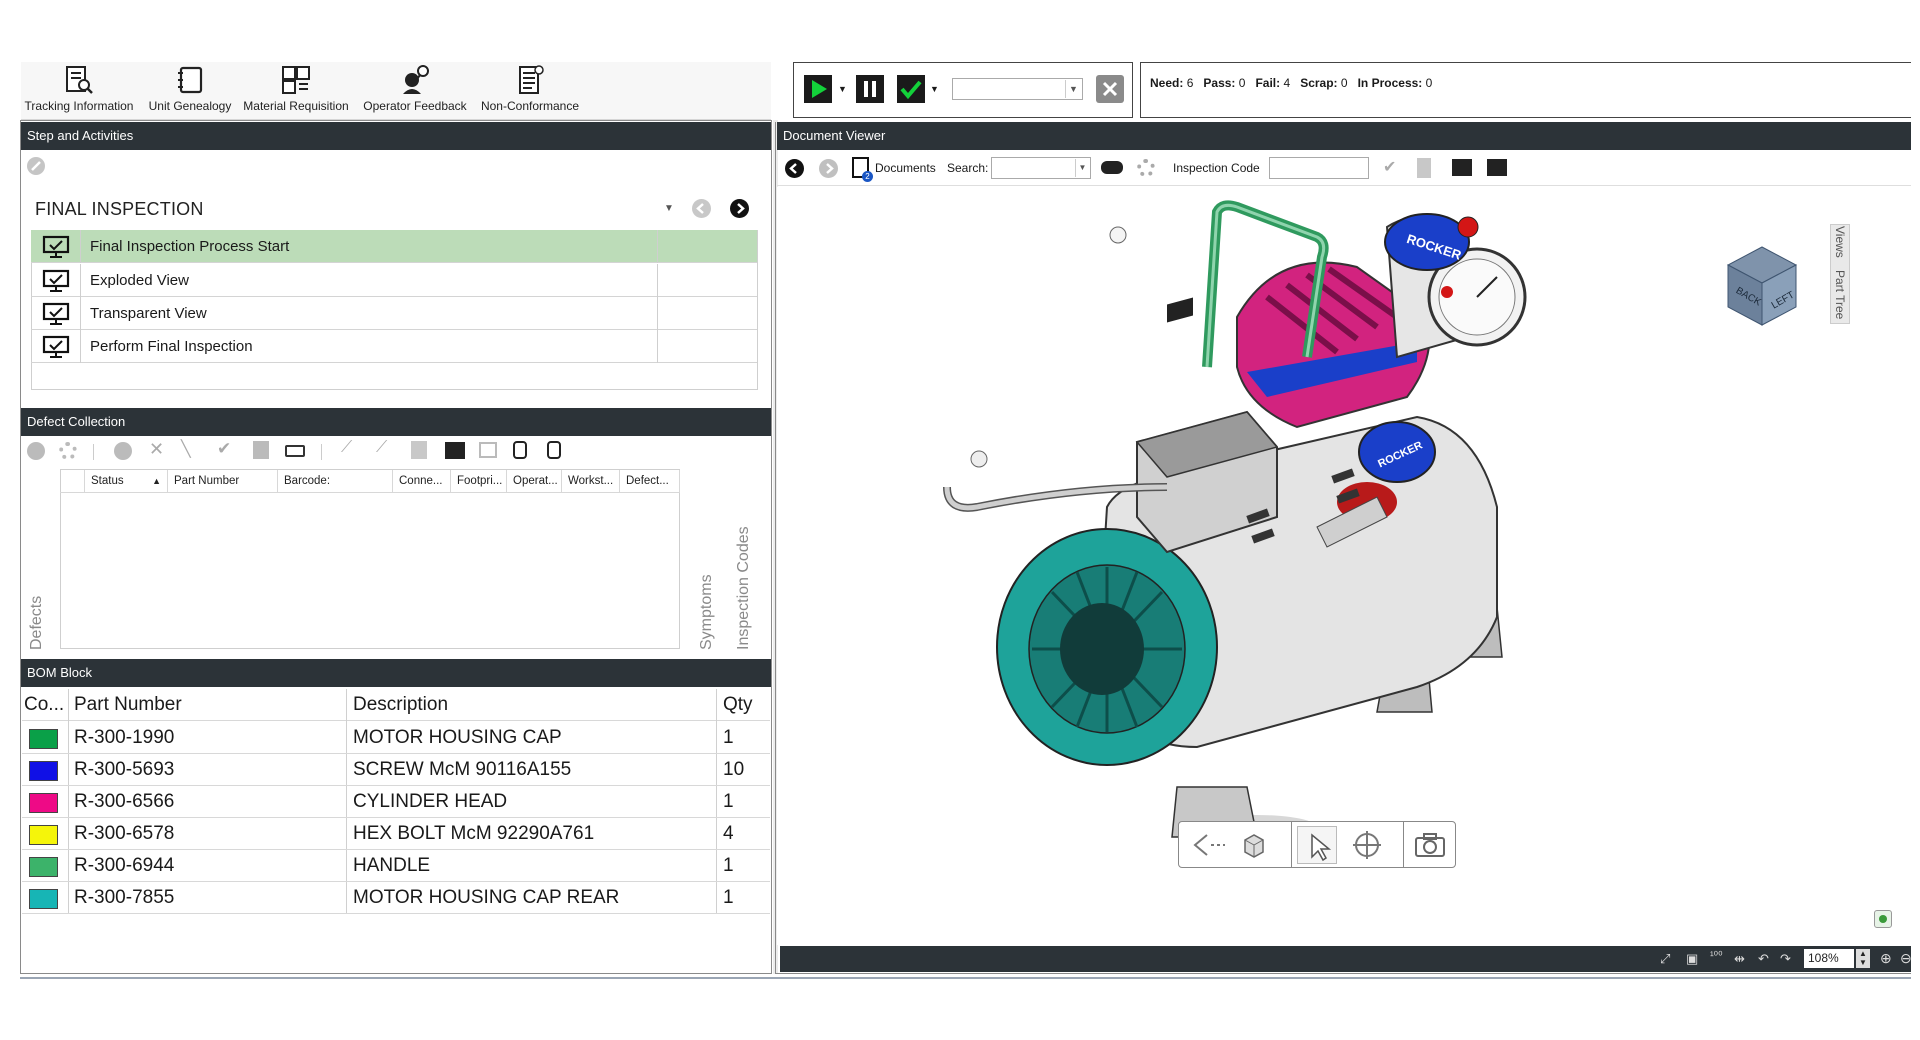 This screenshot has width=1920, height=1040. I want to click on add-defect-icon, so click(36, 451).